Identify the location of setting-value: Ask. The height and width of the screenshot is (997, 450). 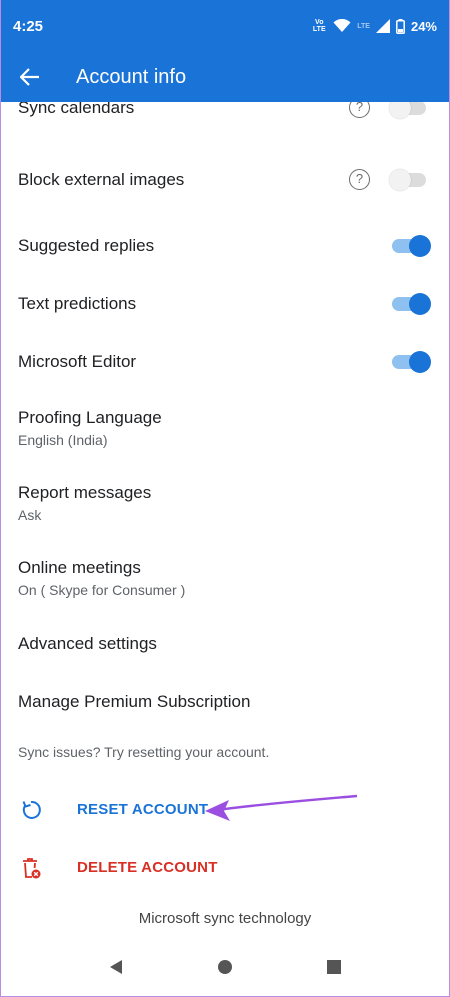
(30, 515).